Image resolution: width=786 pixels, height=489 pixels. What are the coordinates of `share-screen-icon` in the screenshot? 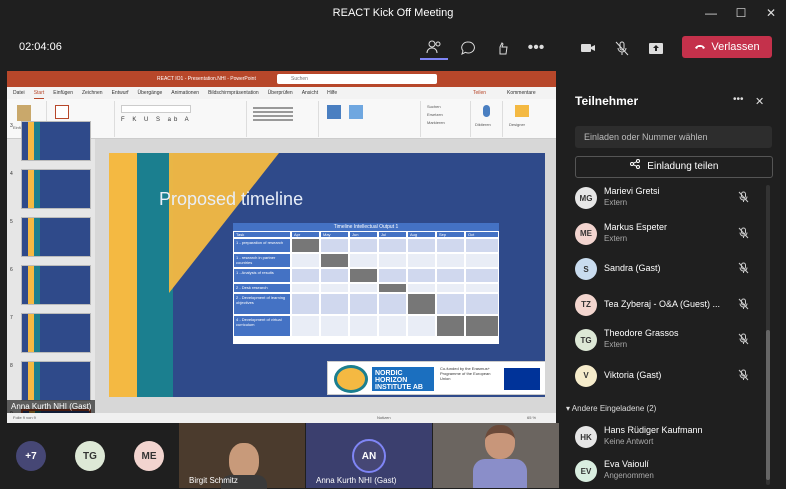 It's located at (656, 48).